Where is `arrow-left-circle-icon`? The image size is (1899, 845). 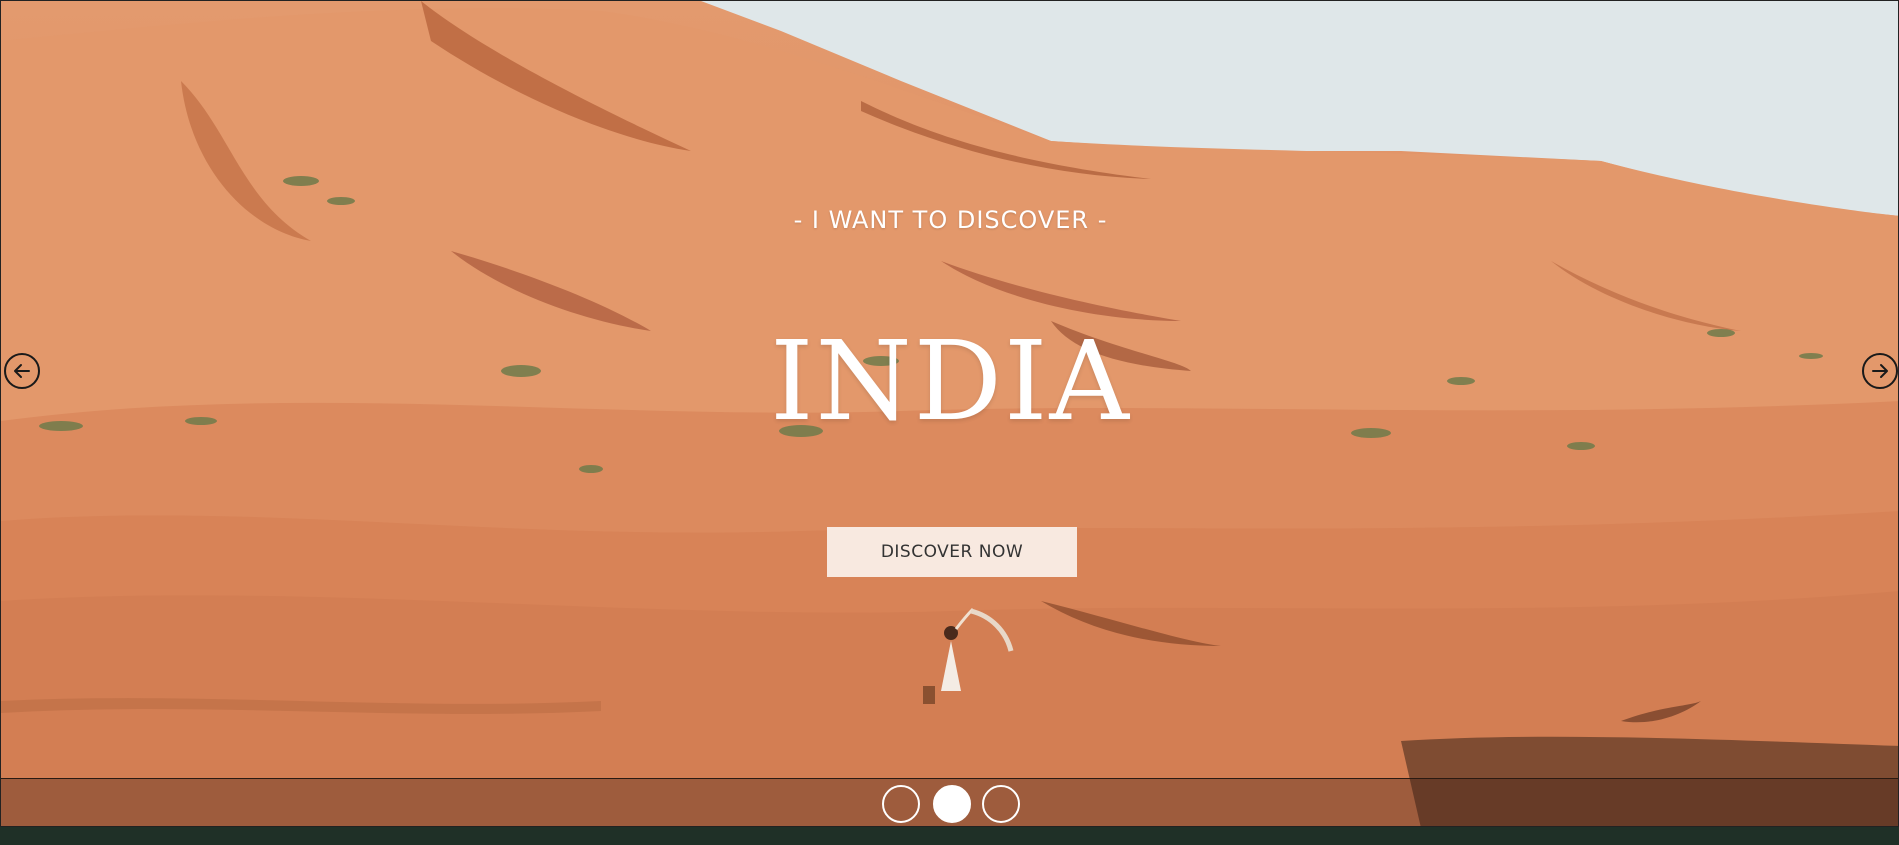 arrow-left-circle-icon is located at coordinates (22, 371).